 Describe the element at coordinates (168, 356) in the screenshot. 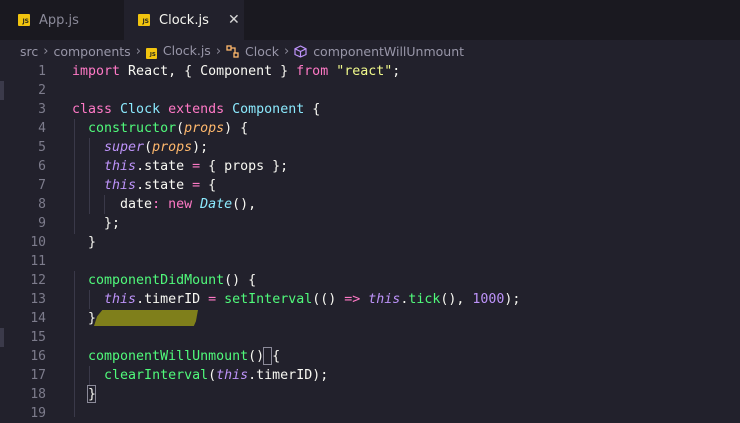

I see `code-token: componentWillUnmount` at that location.